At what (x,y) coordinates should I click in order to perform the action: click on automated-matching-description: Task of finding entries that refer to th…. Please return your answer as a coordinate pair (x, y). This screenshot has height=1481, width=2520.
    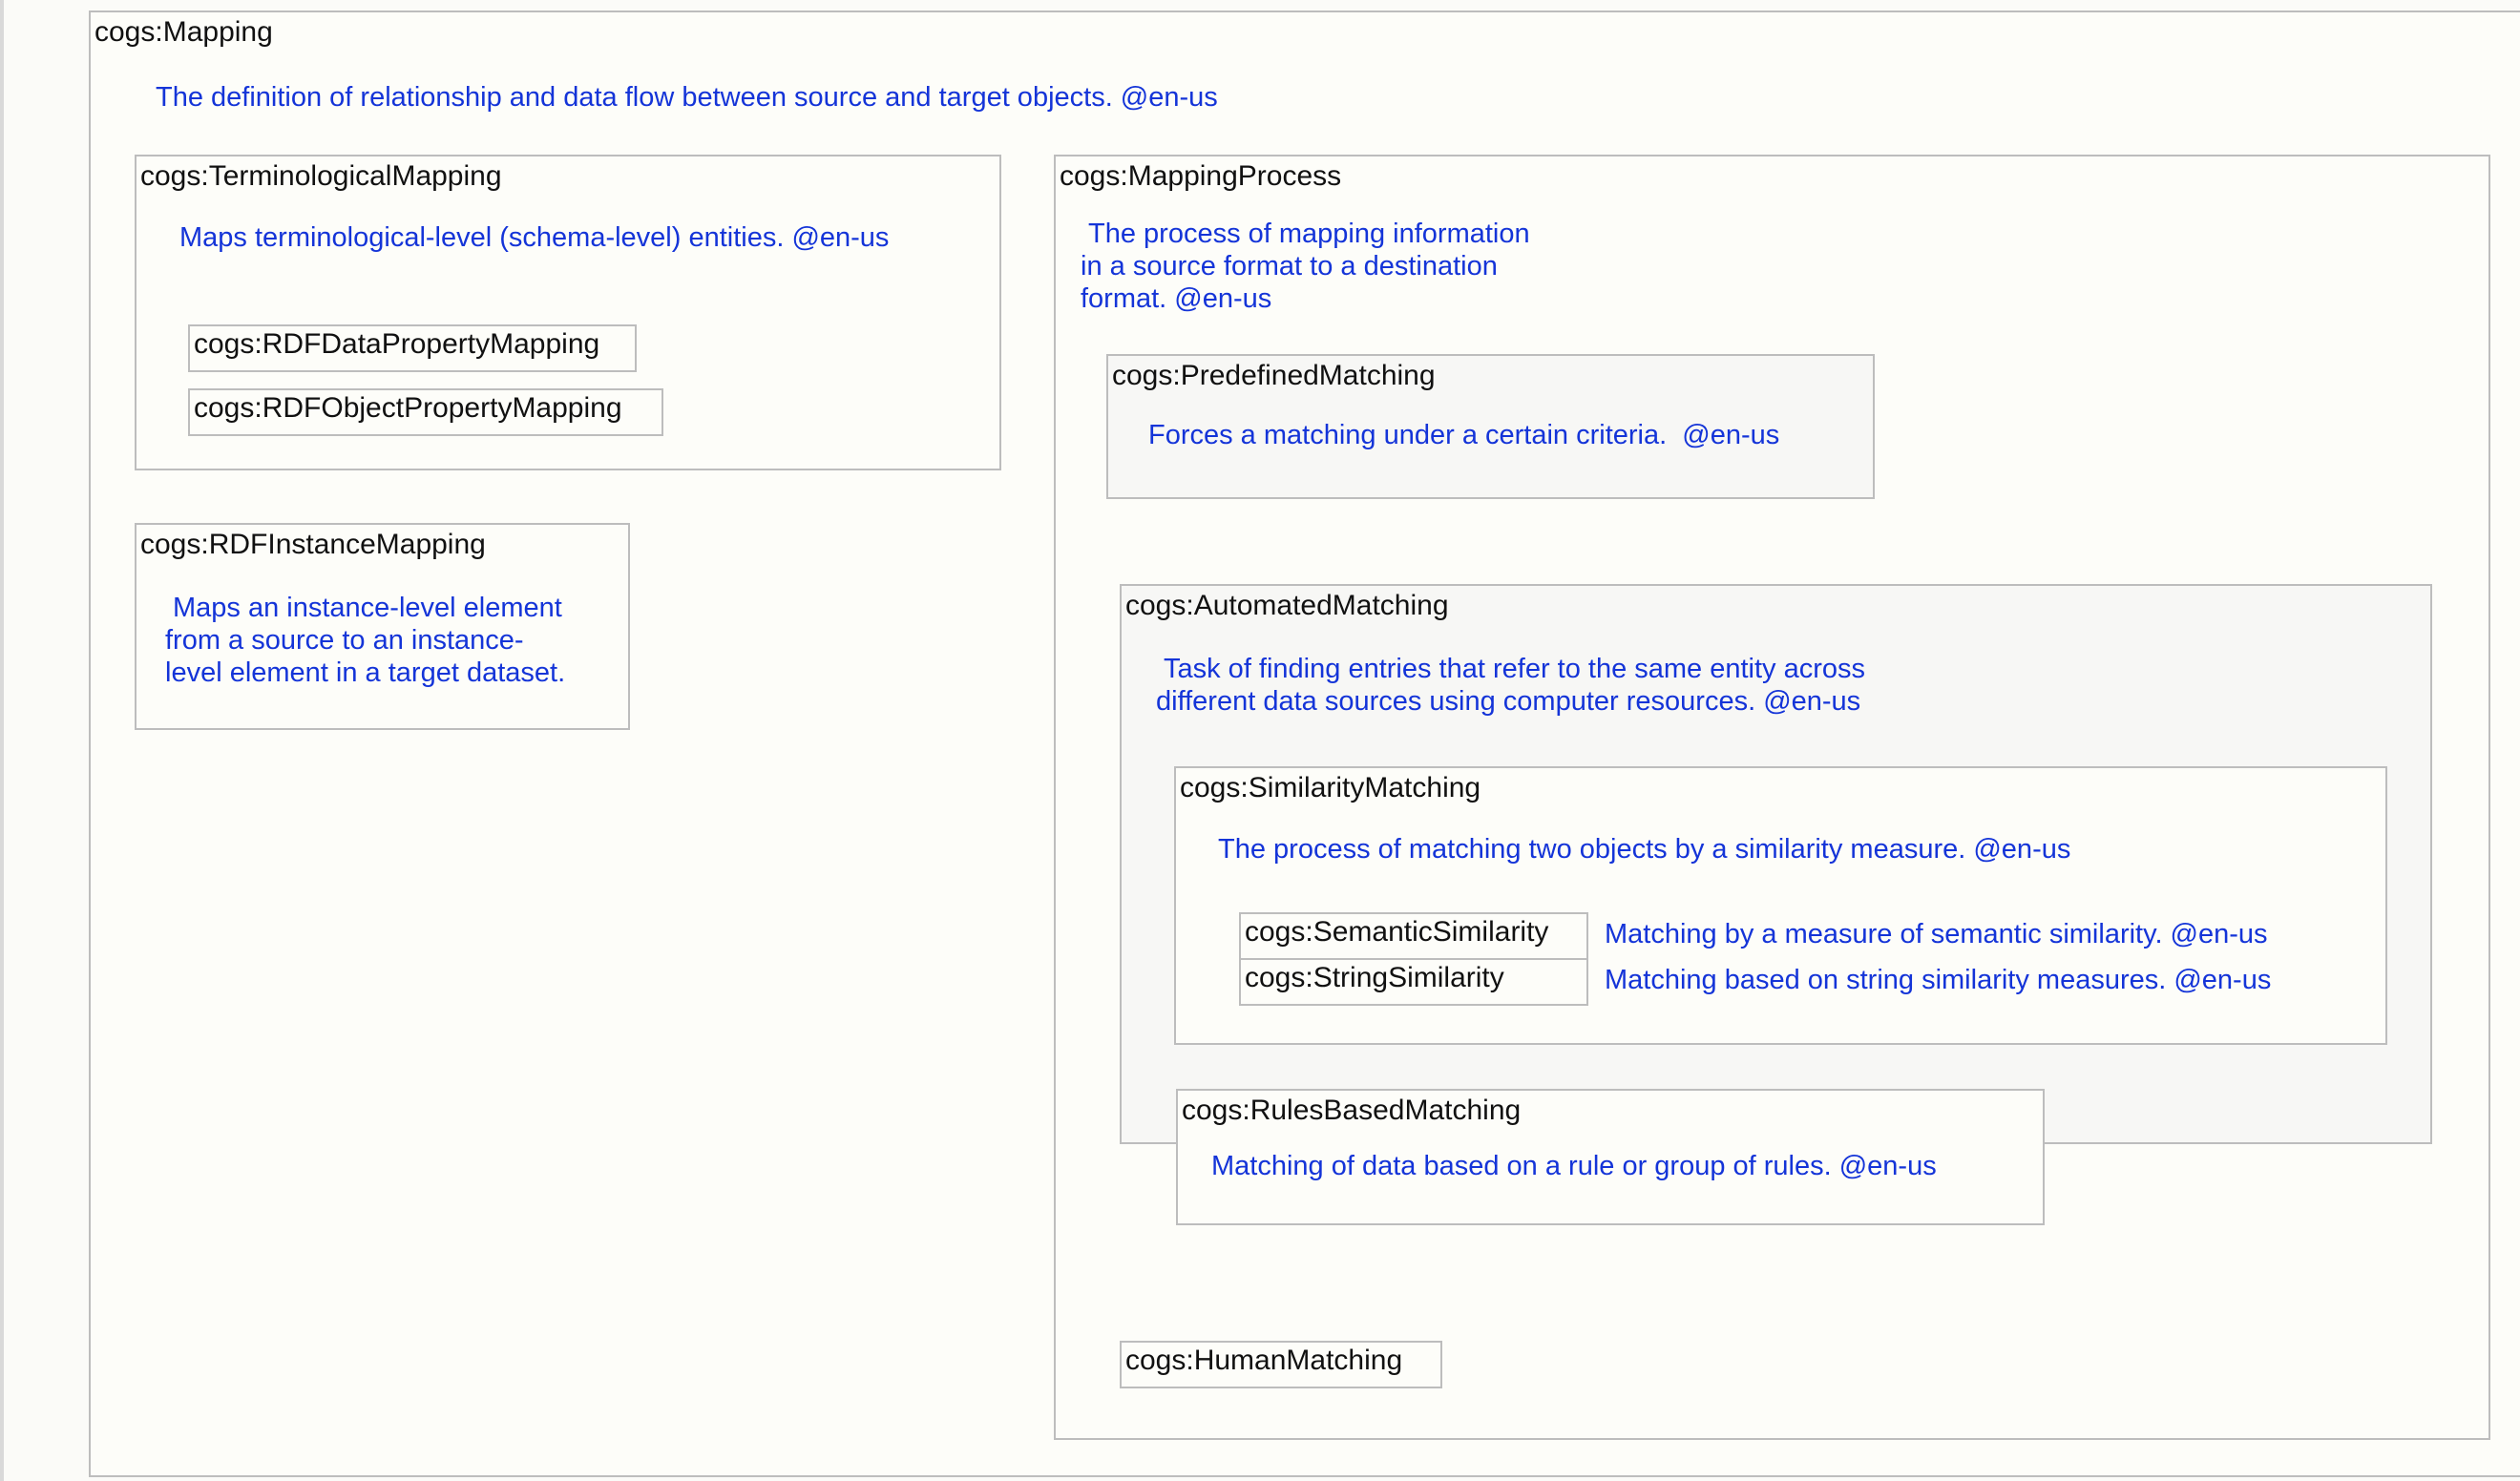
    Looking at the image, I should click on (1511, 686).